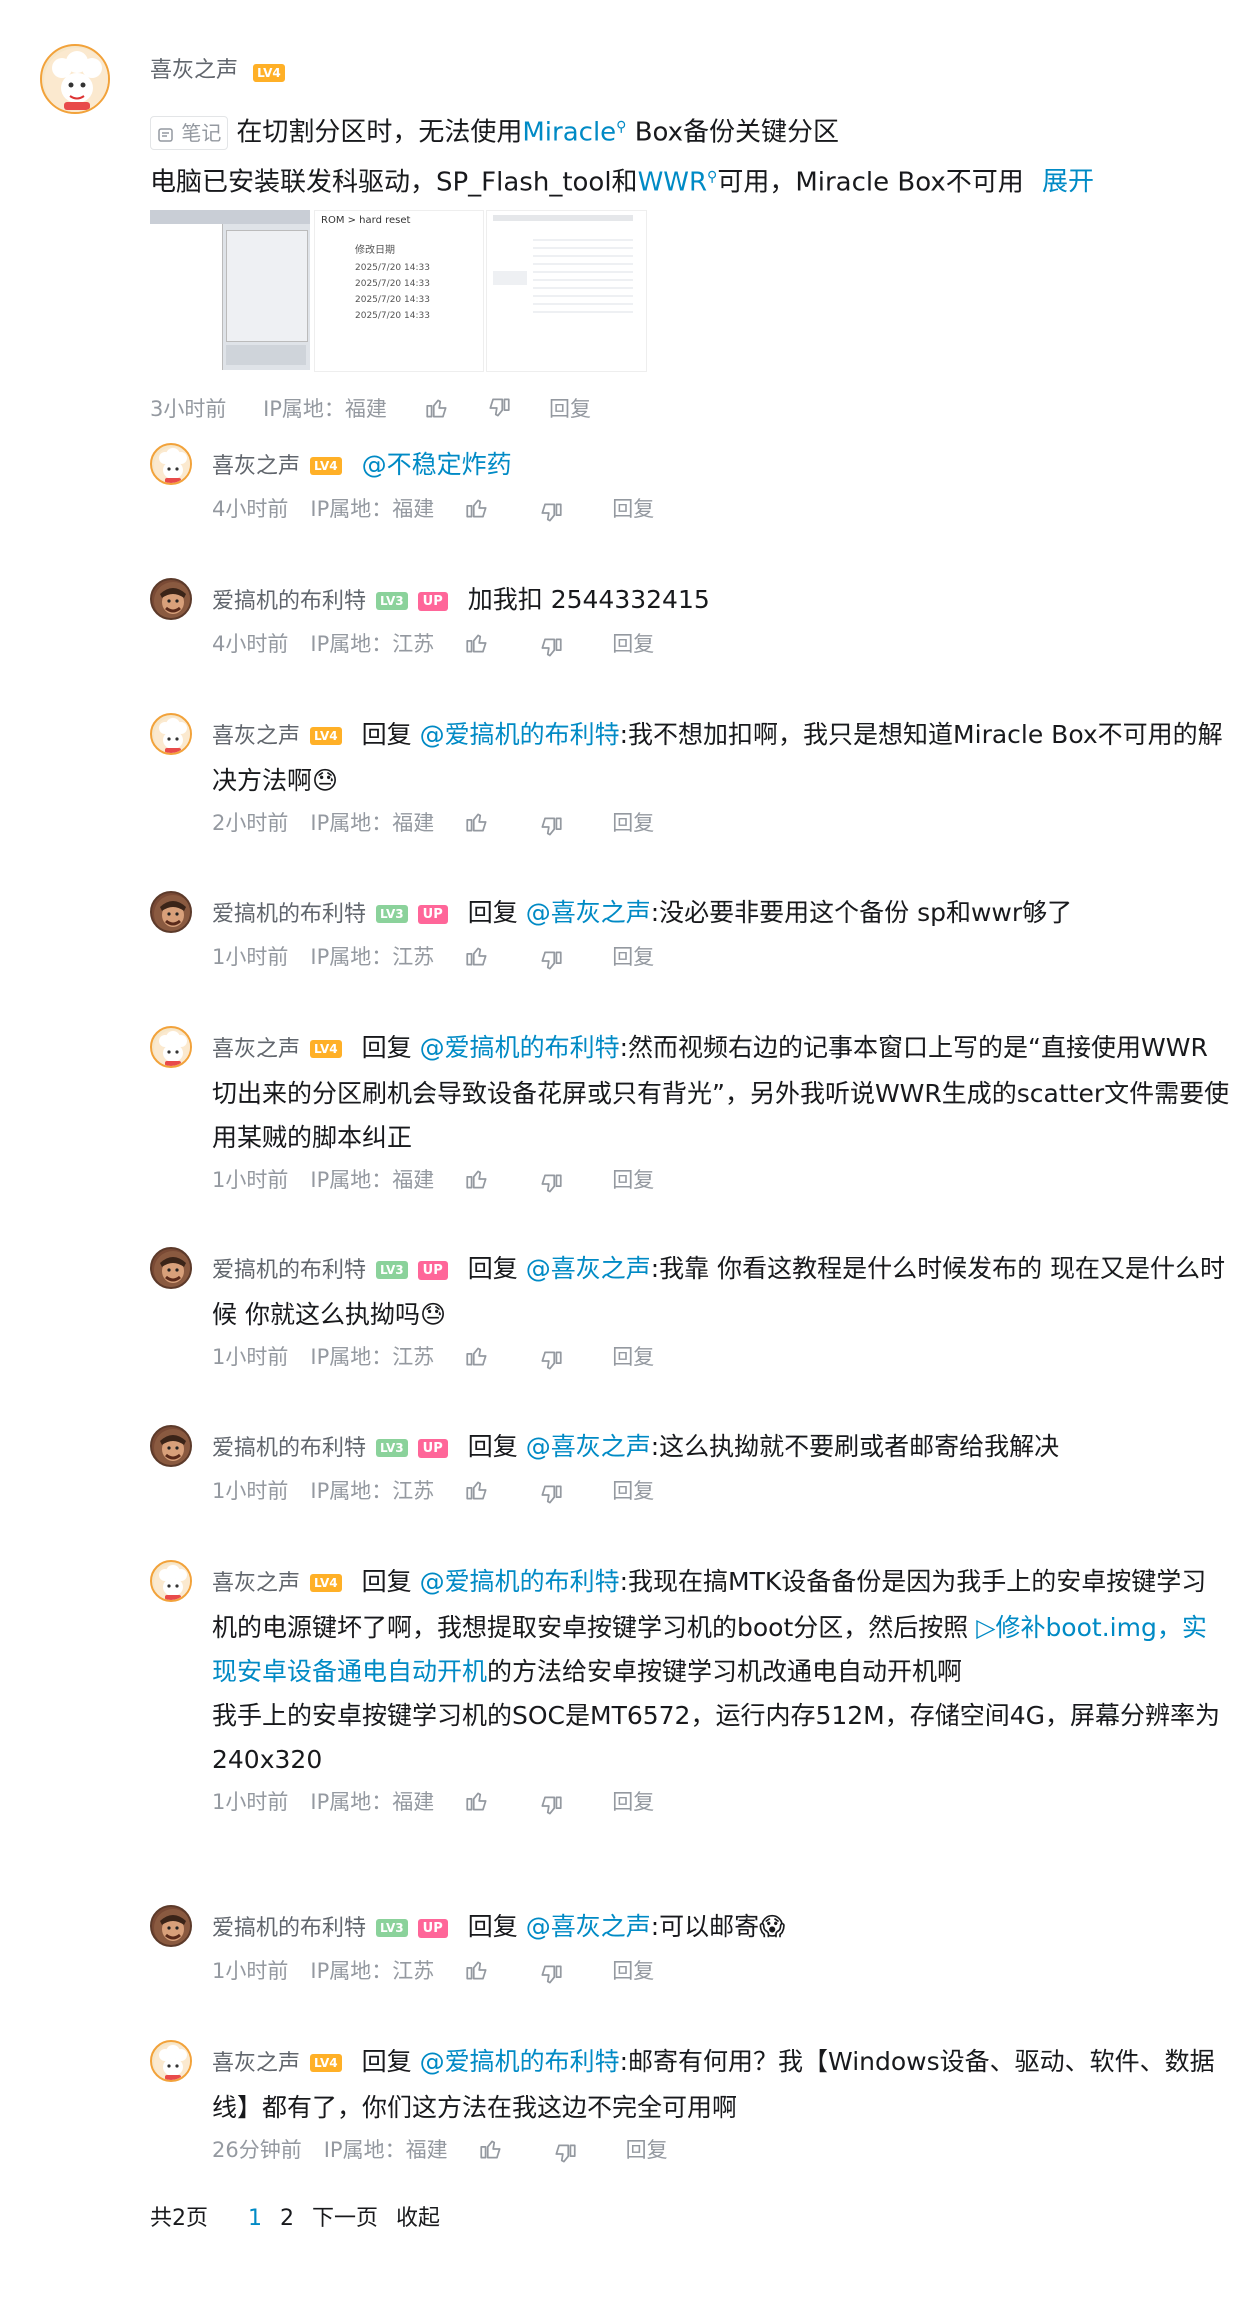 Image resolution: width=1252 pixels, height=2323 pixels. I want to click on image-date: 2025/7/20 14:33, so click(392, 300).